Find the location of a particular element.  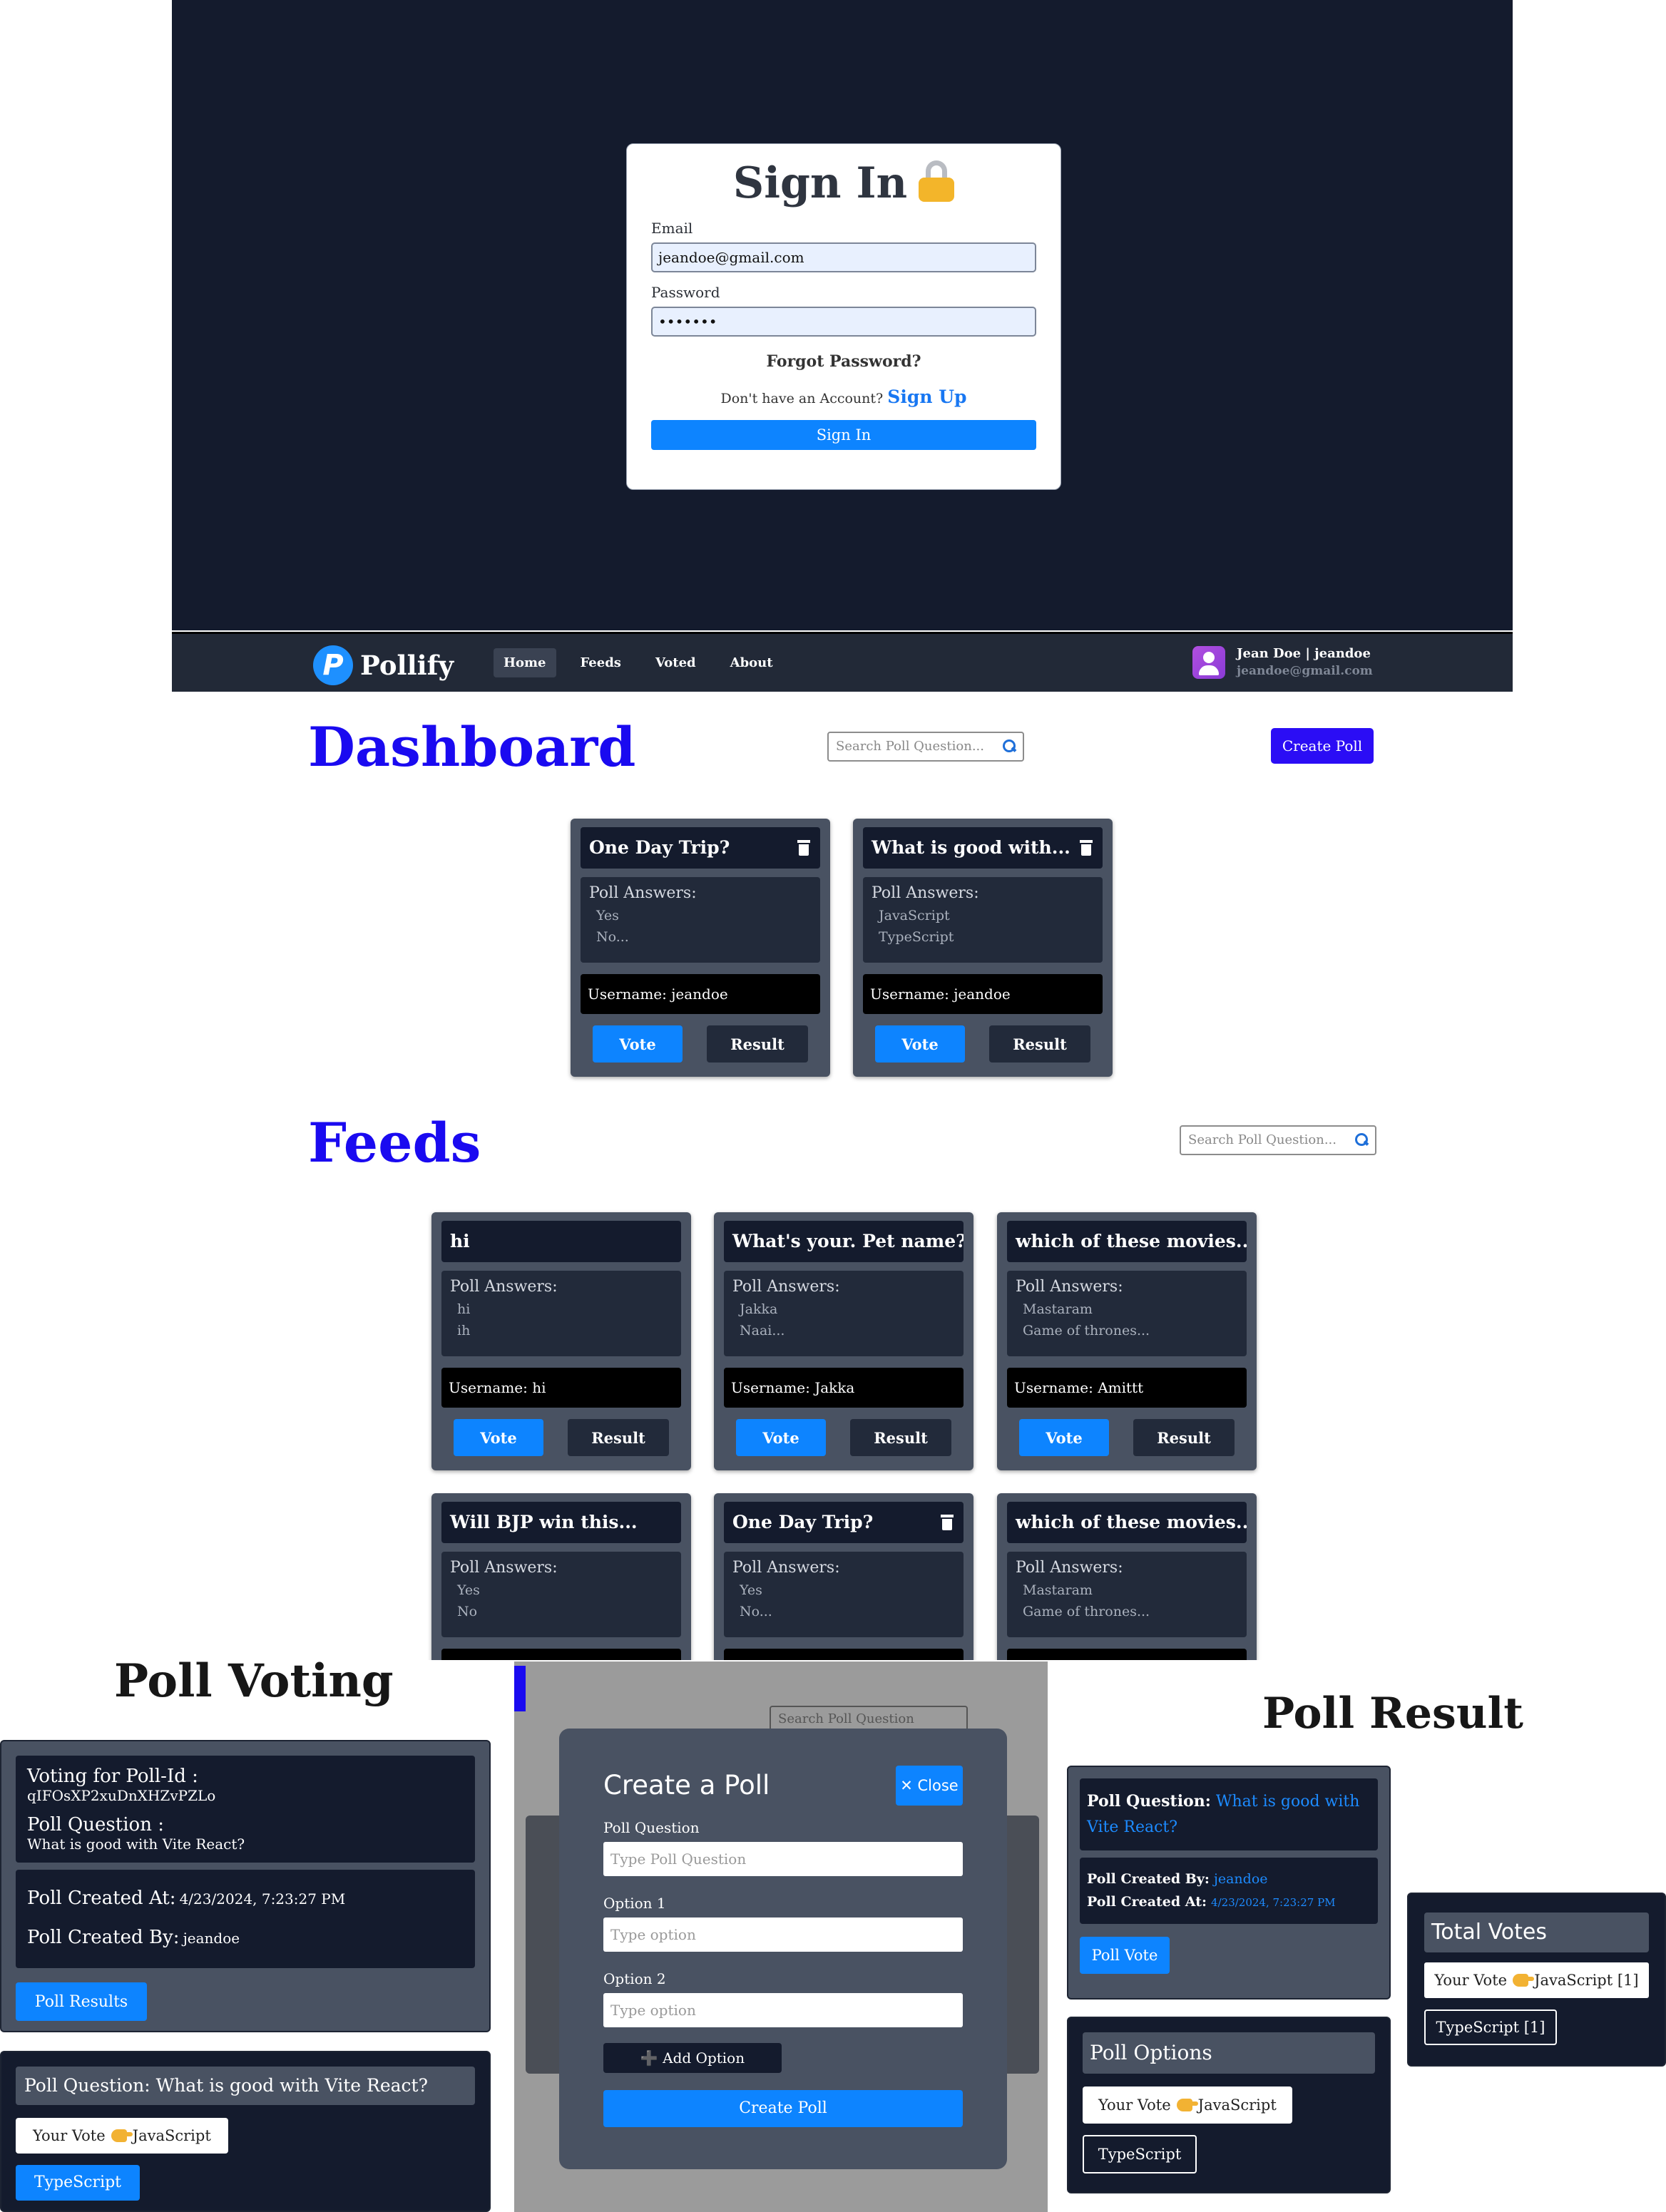

poll-card-header: One Day Trip? is located at coordinates (701, 848).